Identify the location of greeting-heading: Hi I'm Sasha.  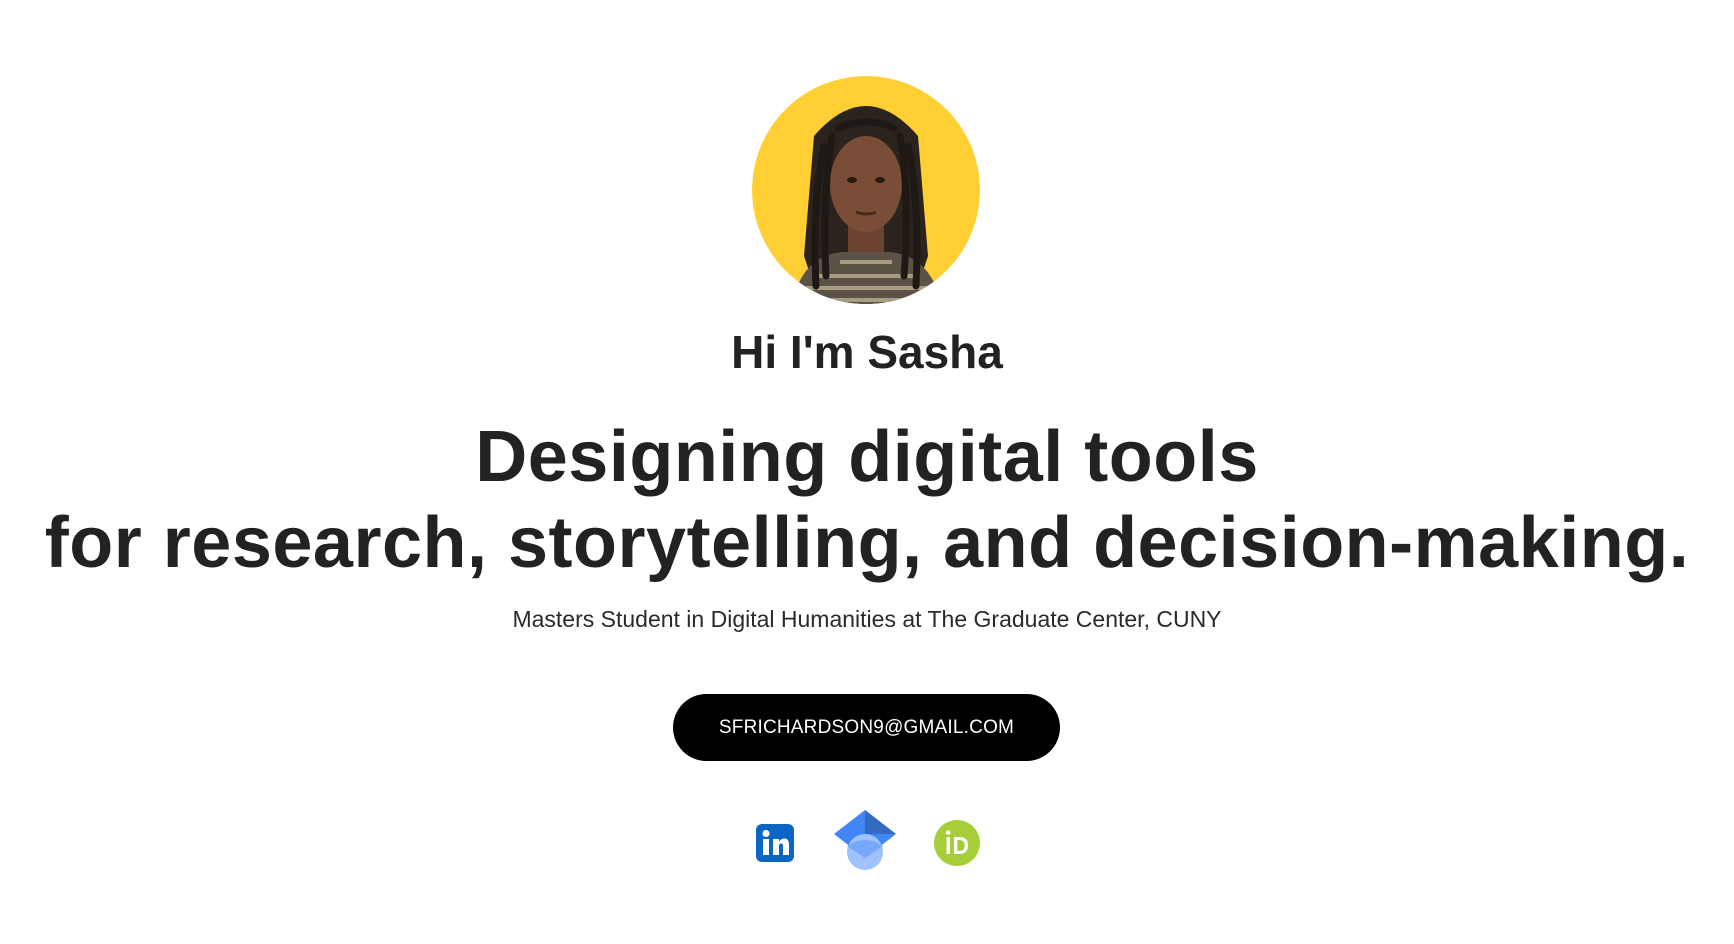
(867, 352).